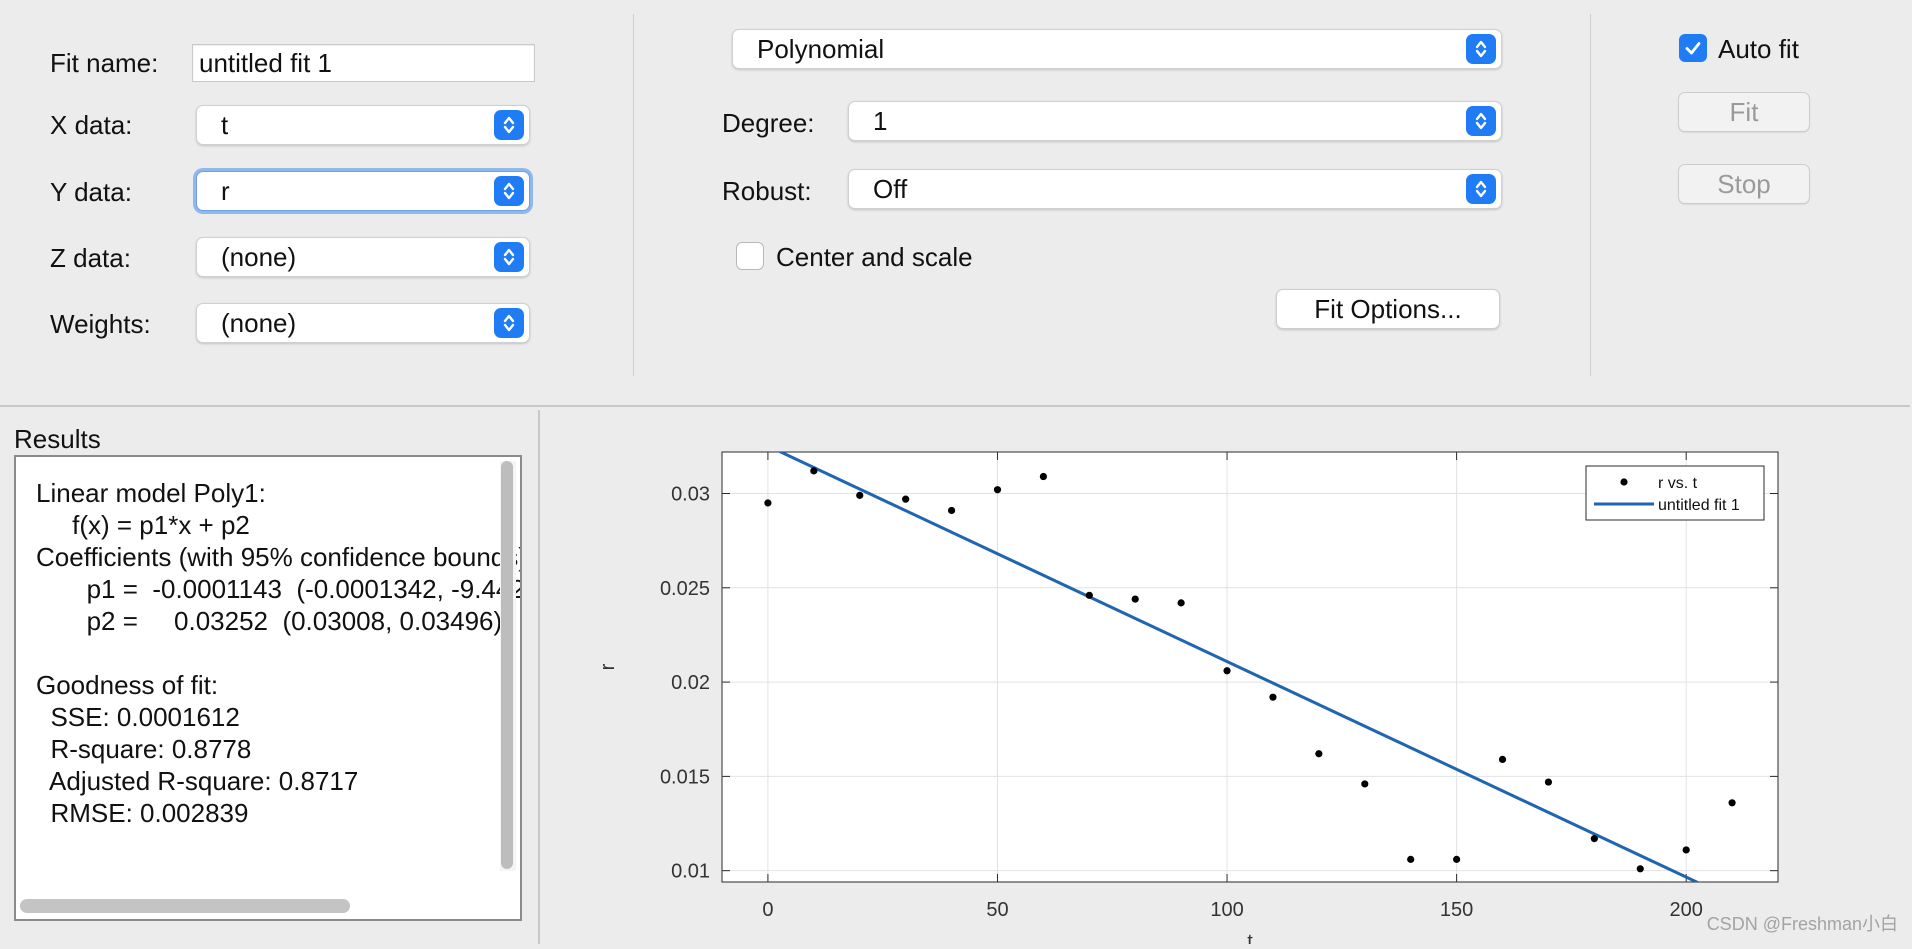 This screenshot has height=949, width=1912. Describe the element at coordinates (225, 190) in the screenshot. I see `y-data-value: r` at that location.